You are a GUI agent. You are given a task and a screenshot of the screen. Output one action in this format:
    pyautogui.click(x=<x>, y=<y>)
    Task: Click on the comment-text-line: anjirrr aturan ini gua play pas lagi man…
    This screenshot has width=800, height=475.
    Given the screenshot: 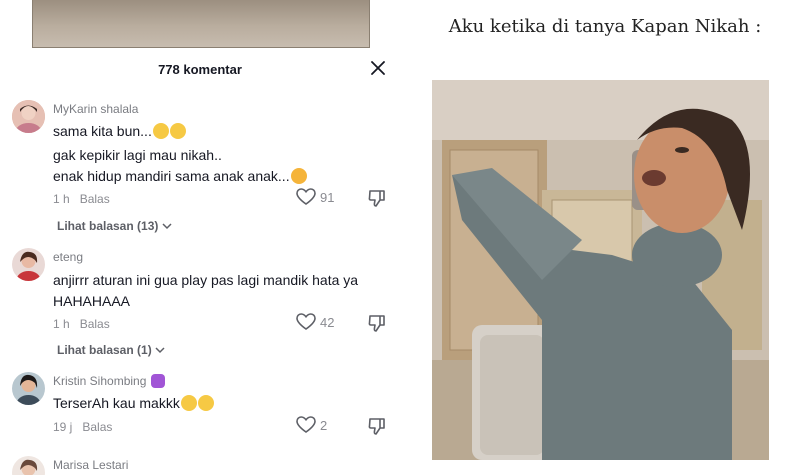 What is the action you would take?
    pyautogui.click(x=206, y=280)
    